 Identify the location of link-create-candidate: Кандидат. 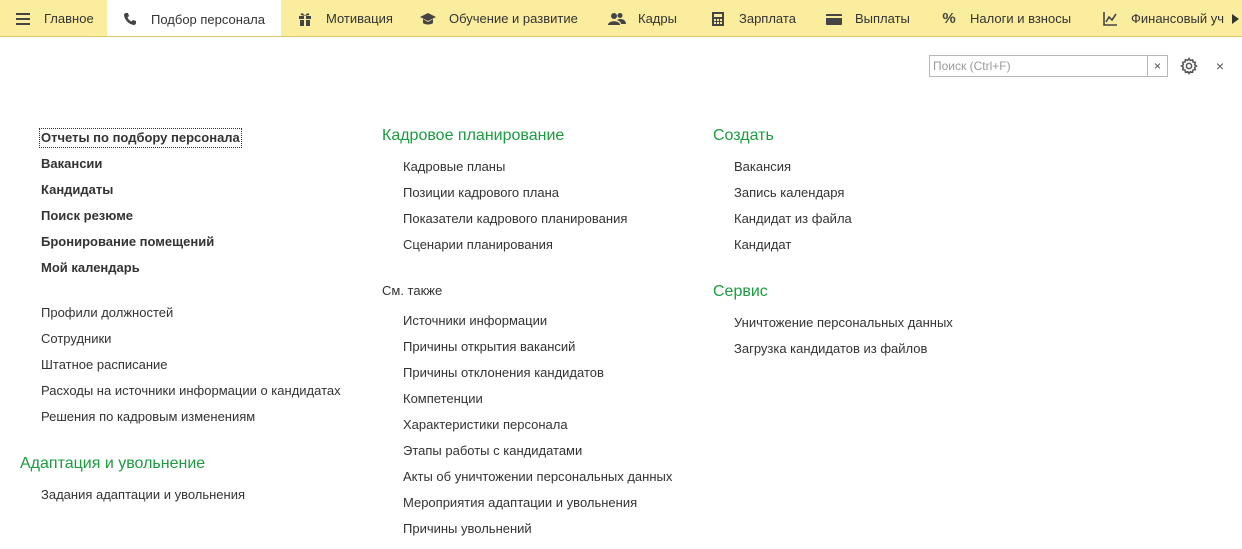
(762, 245).